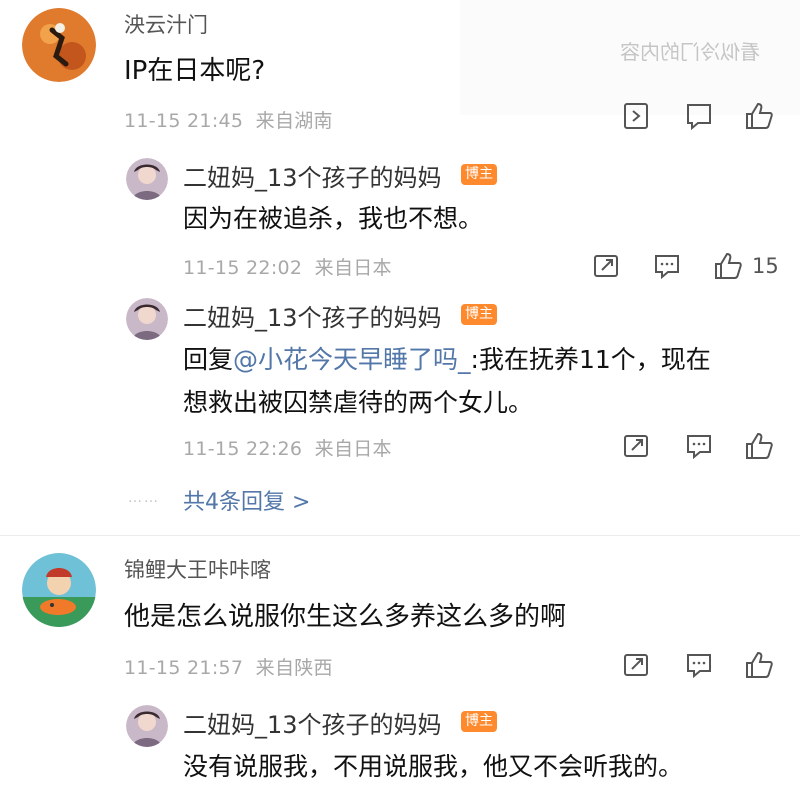  I want to click on reply-text: 没有说服我，不用说服我，他又不会听我的。, so click(433, 766).